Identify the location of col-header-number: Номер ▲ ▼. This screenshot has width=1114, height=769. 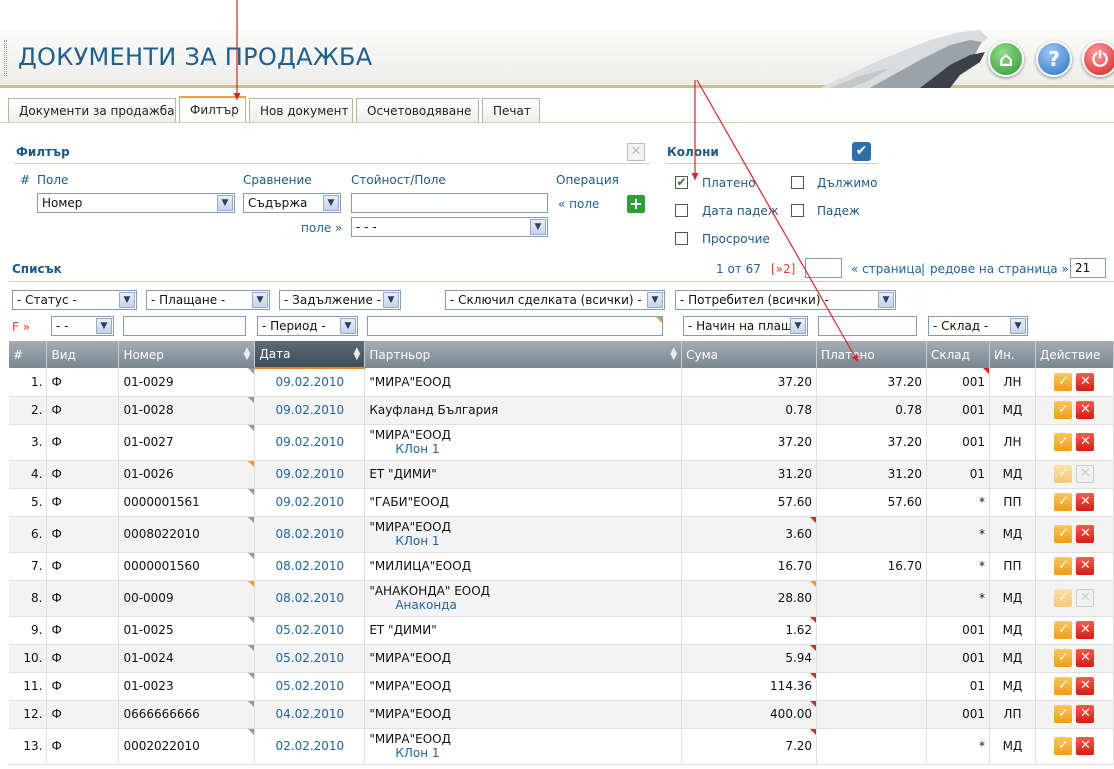
(187, 354).